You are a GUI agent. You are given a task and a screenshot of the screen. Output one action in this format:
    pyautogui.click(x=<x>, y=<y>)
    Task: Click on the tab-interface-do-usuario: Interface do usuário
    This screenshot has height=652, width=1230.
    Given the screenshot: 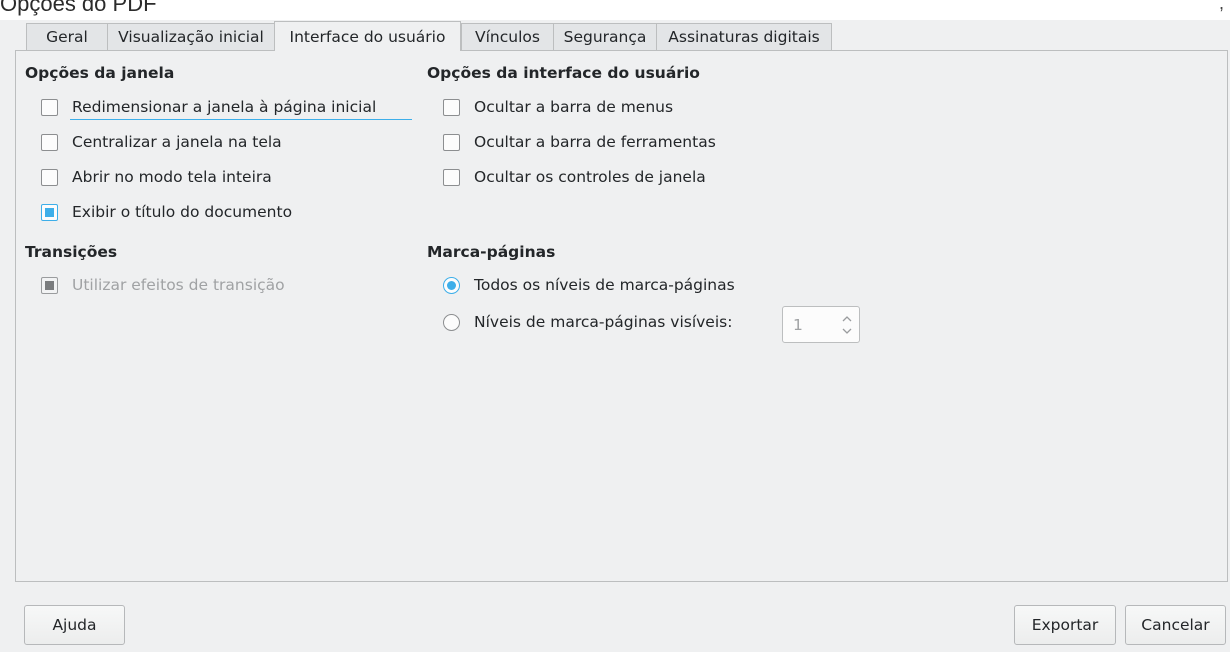 What is the action you would take?
    pyautogui.click(x=367, y=36)
    